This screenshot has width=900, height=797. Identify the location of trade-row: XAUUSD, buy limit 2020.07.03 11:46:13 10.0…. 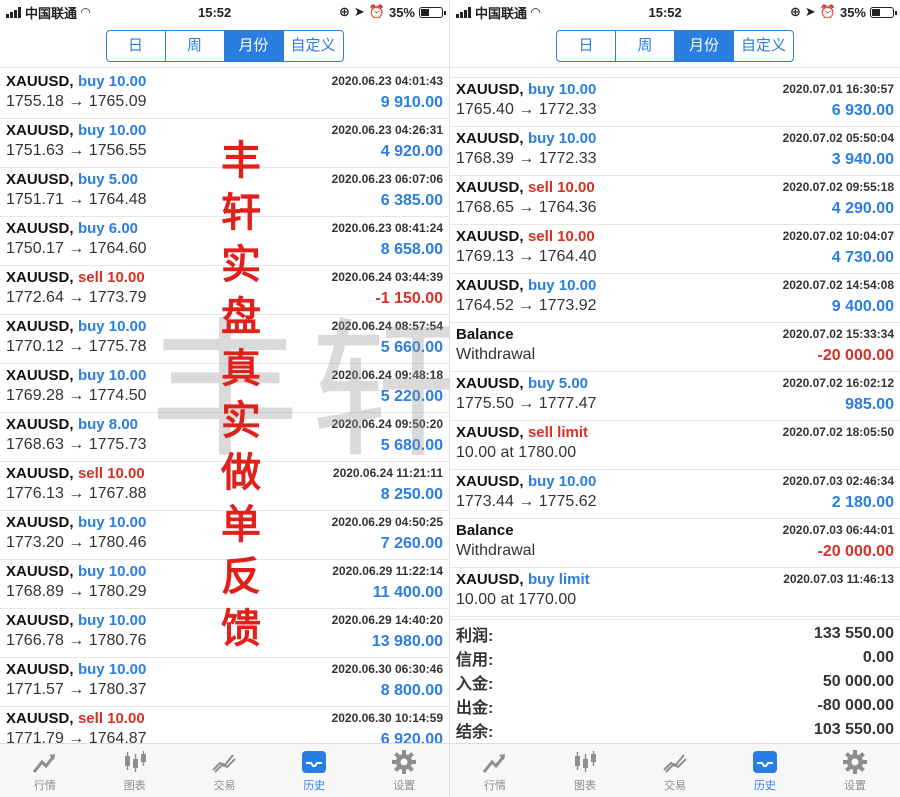
(675, 592).